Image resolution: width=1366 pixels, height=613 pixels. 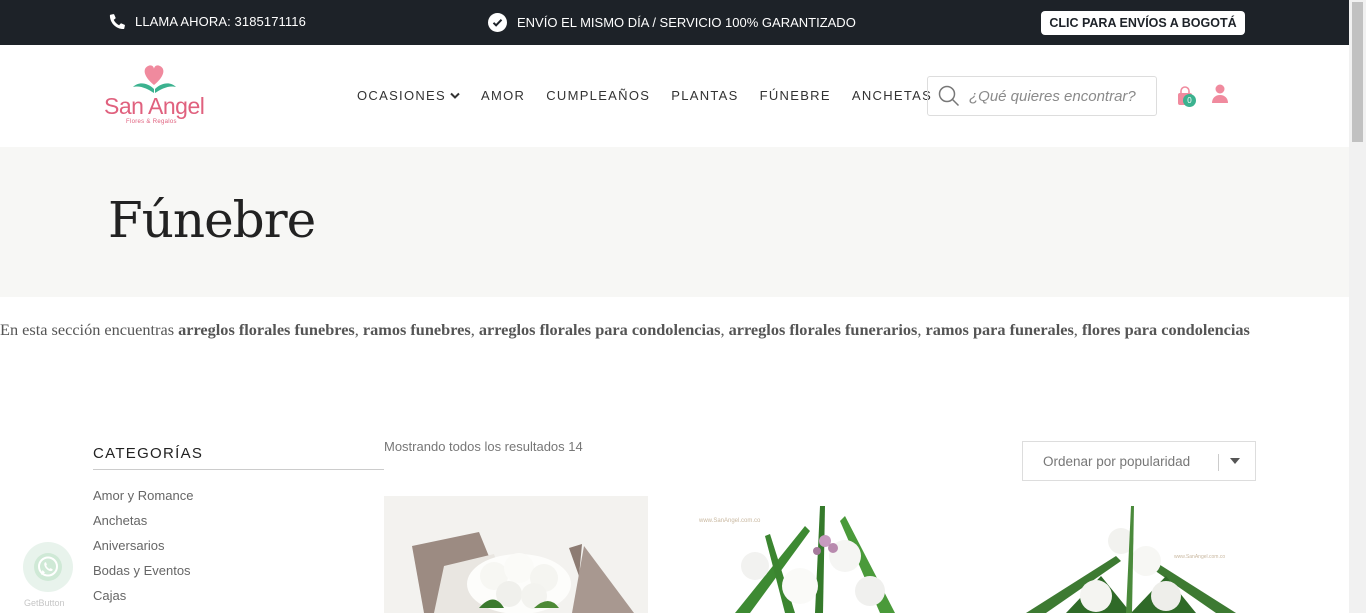 I want to click on white-lilies-fan-arrangement-image: www.SanAngel.com.co, so click(x=1131, y=554).